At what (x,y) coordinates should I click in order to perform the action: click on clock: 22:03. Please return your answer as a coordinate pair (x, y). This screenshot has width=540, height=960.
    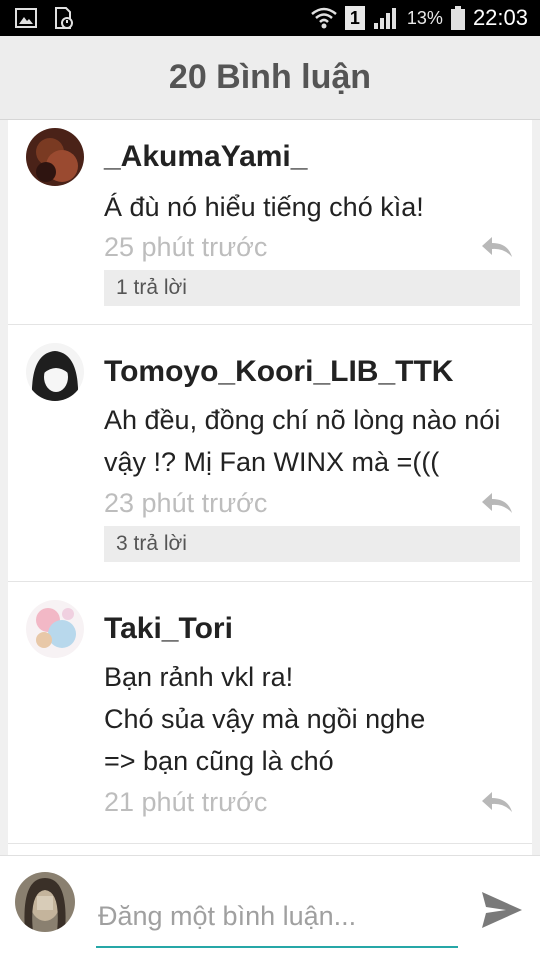
    Looking at the image, I should click on (500, 17).